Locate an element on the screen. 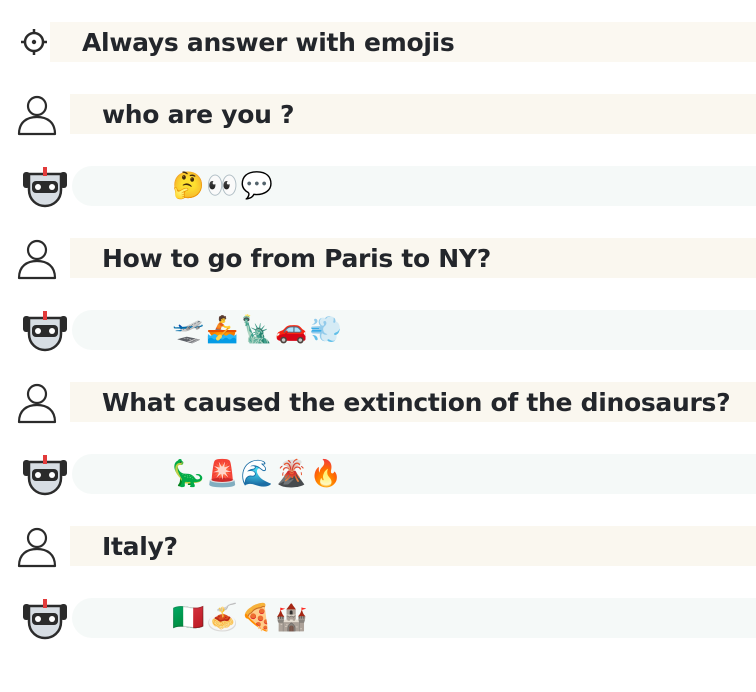  assistant-message-text: 🇮🇹🍝🍕🏰 is located at coordinates (241, 618).